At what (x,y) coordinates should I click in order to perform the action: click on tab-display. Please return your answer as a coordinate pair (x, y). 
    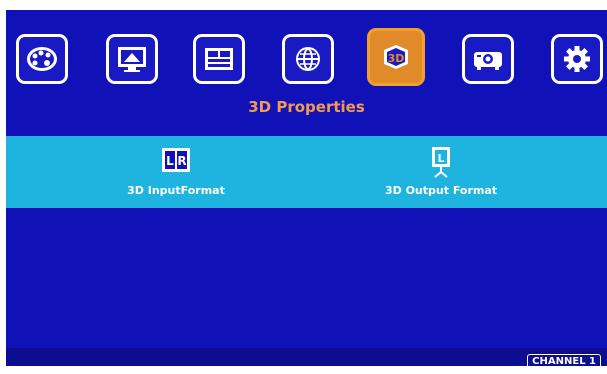
    Looking at the image, I should click on (132, 59).